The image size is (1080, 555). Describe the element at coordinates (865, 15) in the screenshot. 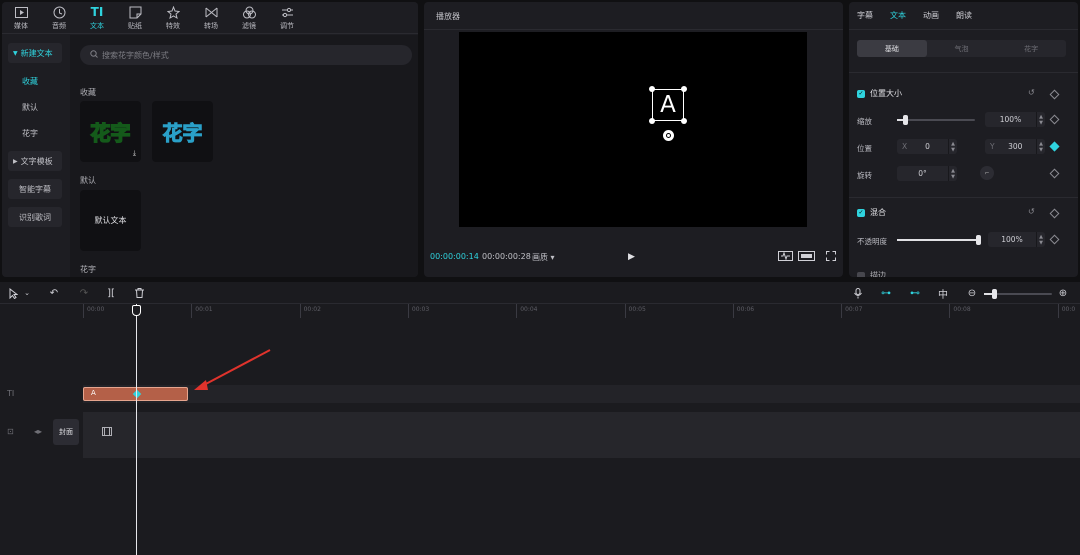

I see `tab-subtitle: 字幕` at that location.